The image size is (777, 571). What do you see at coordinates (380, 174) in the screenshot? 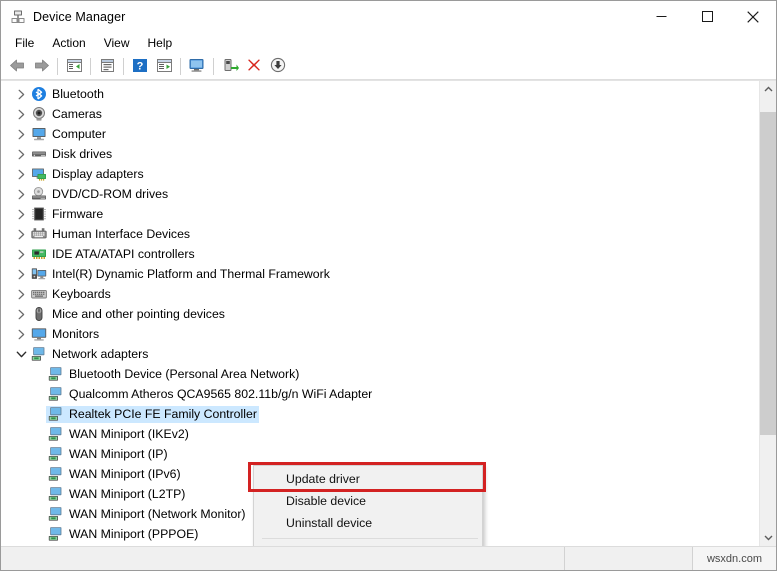
I see `tree-row: Display adapters` at bounding box center [380, 174].